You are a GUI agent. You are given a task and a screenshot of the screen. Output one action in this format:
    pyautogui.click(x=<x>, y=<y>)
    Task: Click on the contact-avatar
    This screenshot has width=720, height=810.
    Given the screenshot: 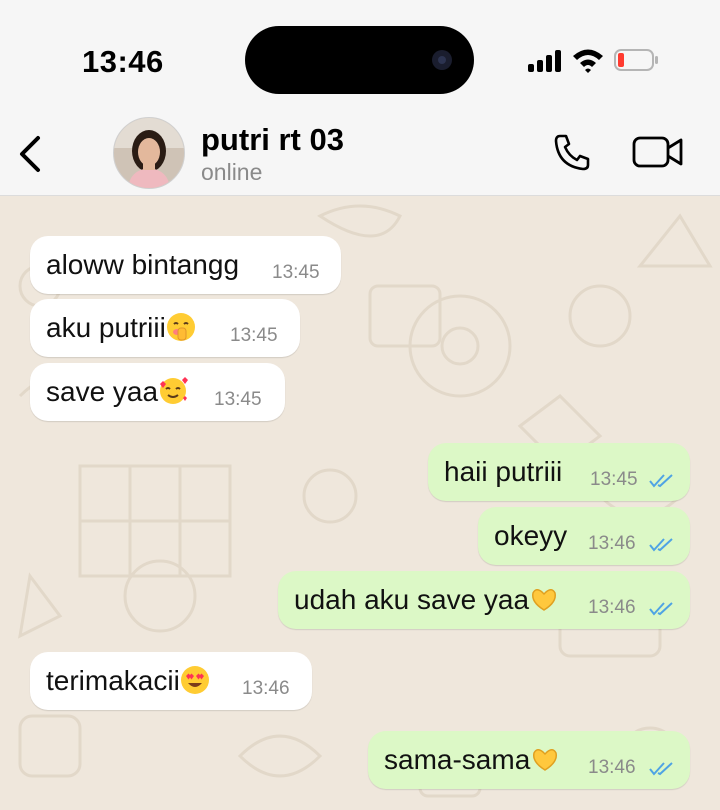 What is the action you would take?
    pyautogui.click(x=149, y=153)
    